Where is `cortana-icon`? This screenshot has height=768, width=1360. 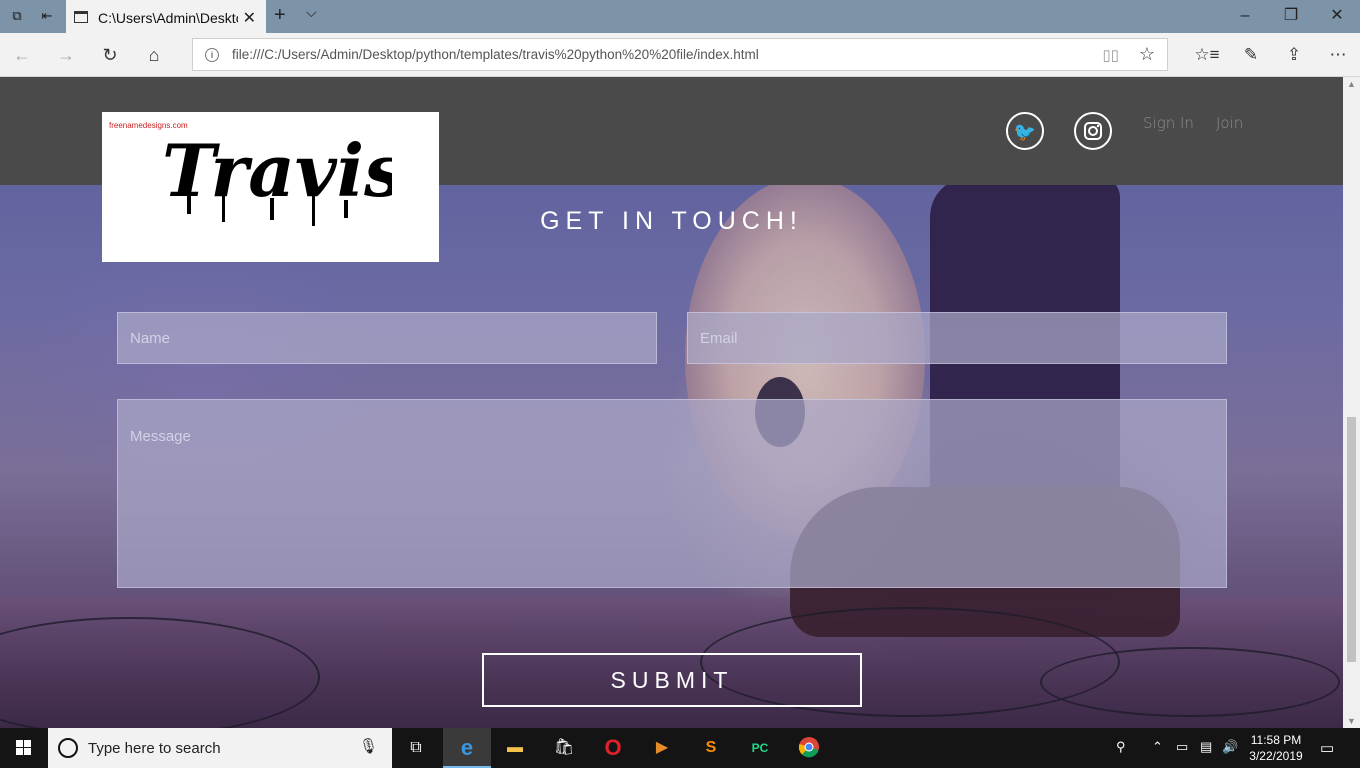 cortana-icon is located at coordinates (68, 748).